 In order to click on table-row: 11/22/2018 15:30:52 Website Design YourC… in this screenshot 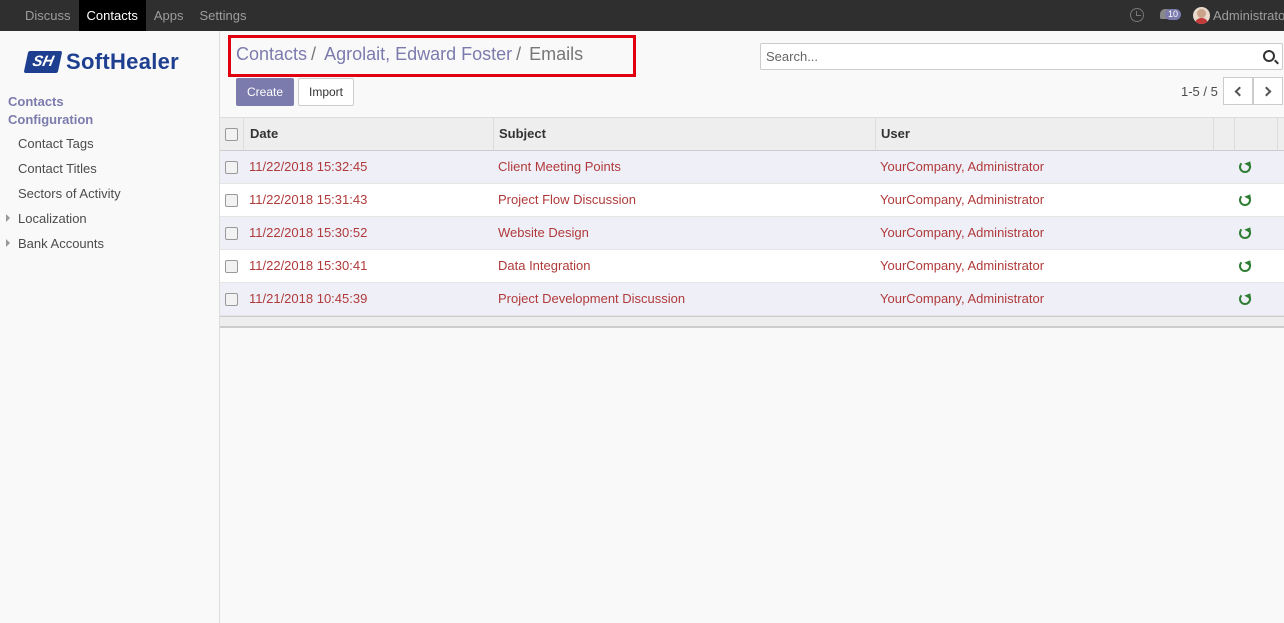, I will do `click(752, 233)`.